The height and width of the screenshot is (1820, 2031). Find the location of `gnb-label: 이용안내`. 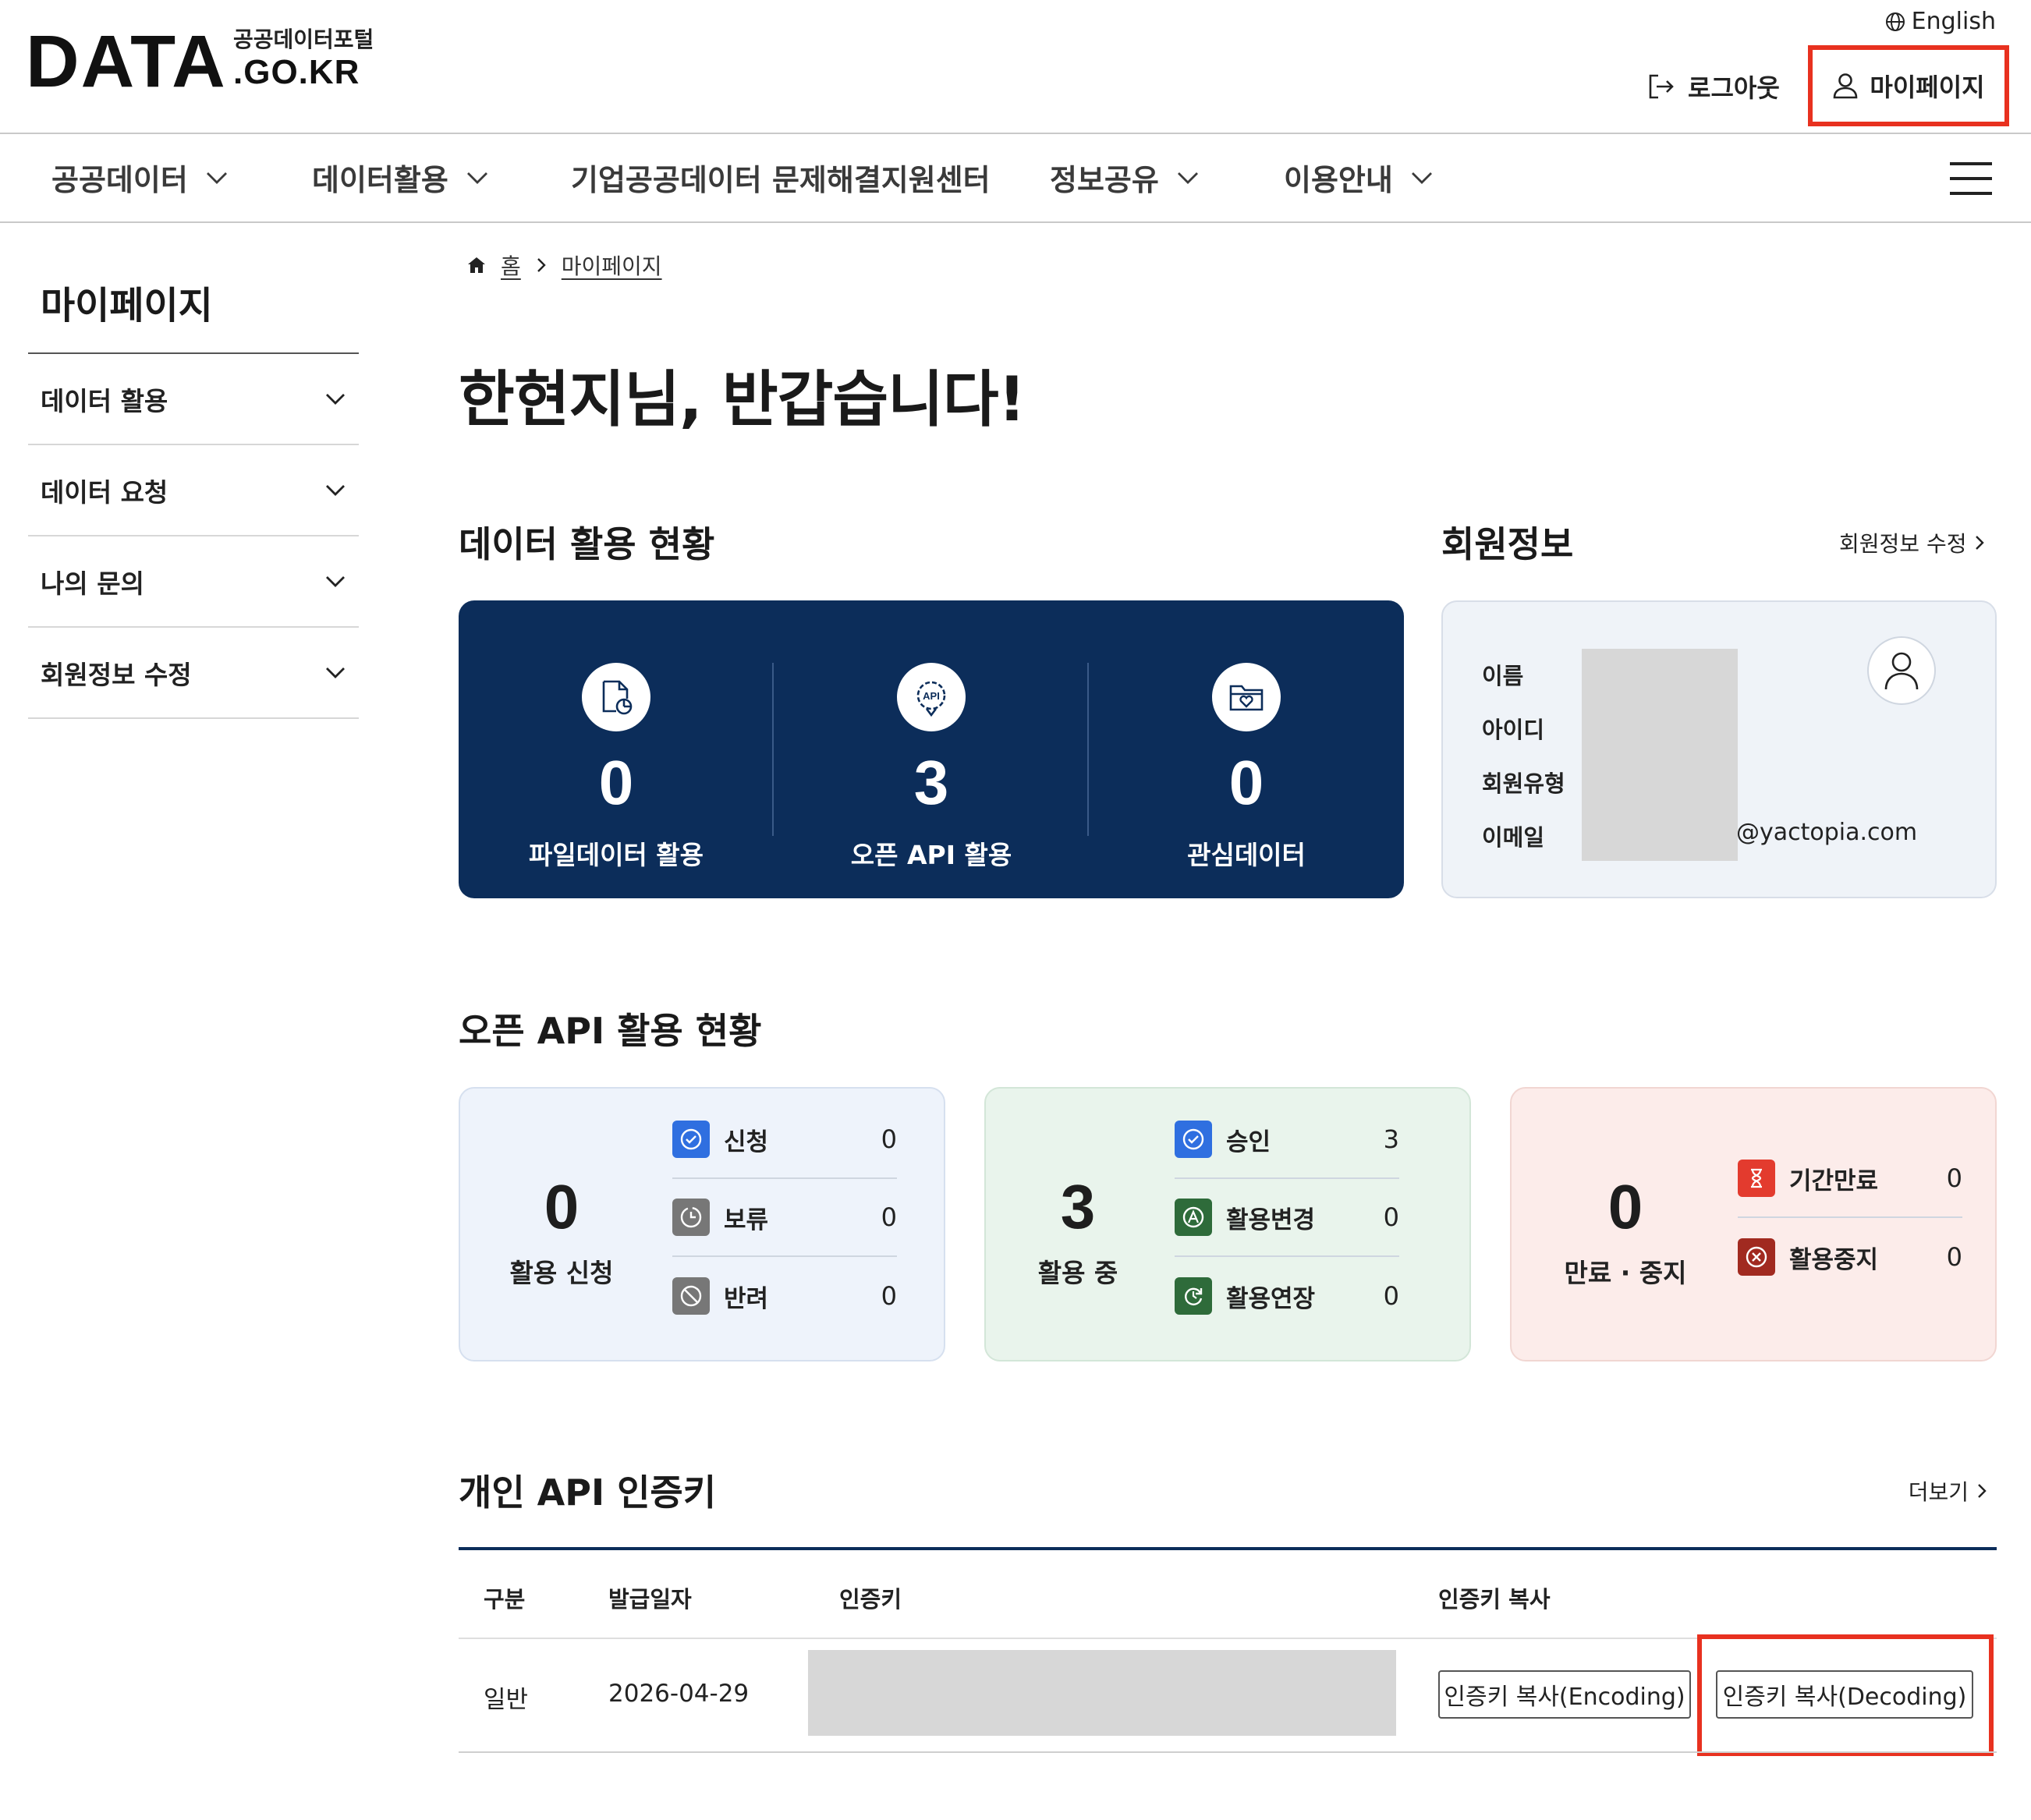

gnb-label: 이용안내 is located at coordinates (1338, 180).